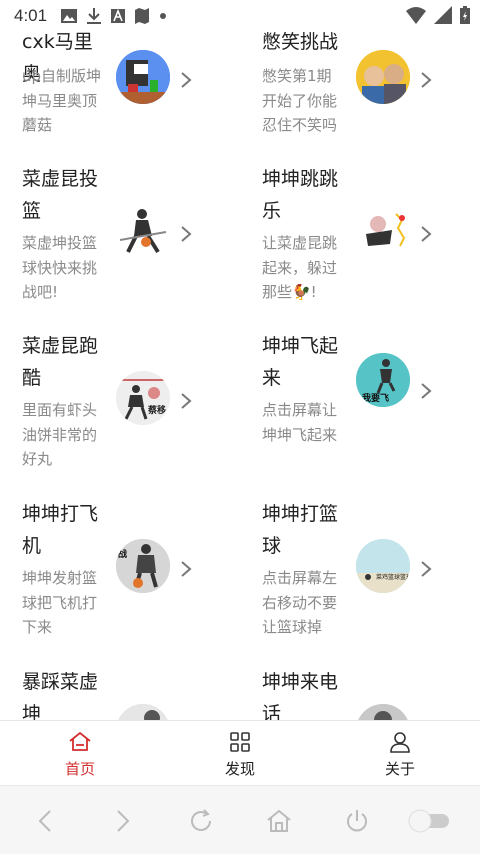 The height and width of the screenshot is (854, 480). What do you see at coordinates (300, 695) in the screenshot?
I see `game-title: 坤坤来电话` at bounding box center [300, 695].